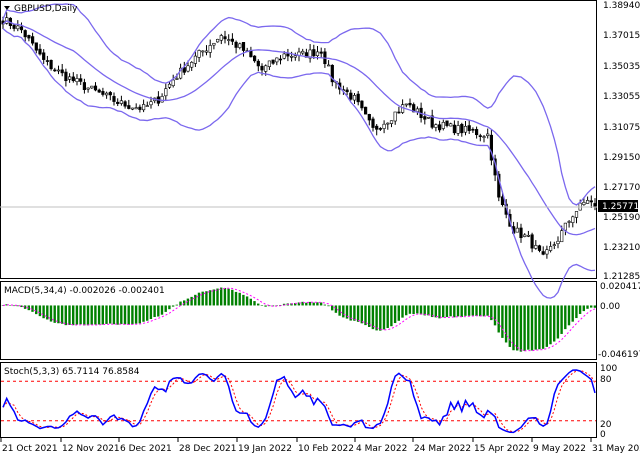  I want to click on date-label: 24 Mar 2022, so click(442, 449).